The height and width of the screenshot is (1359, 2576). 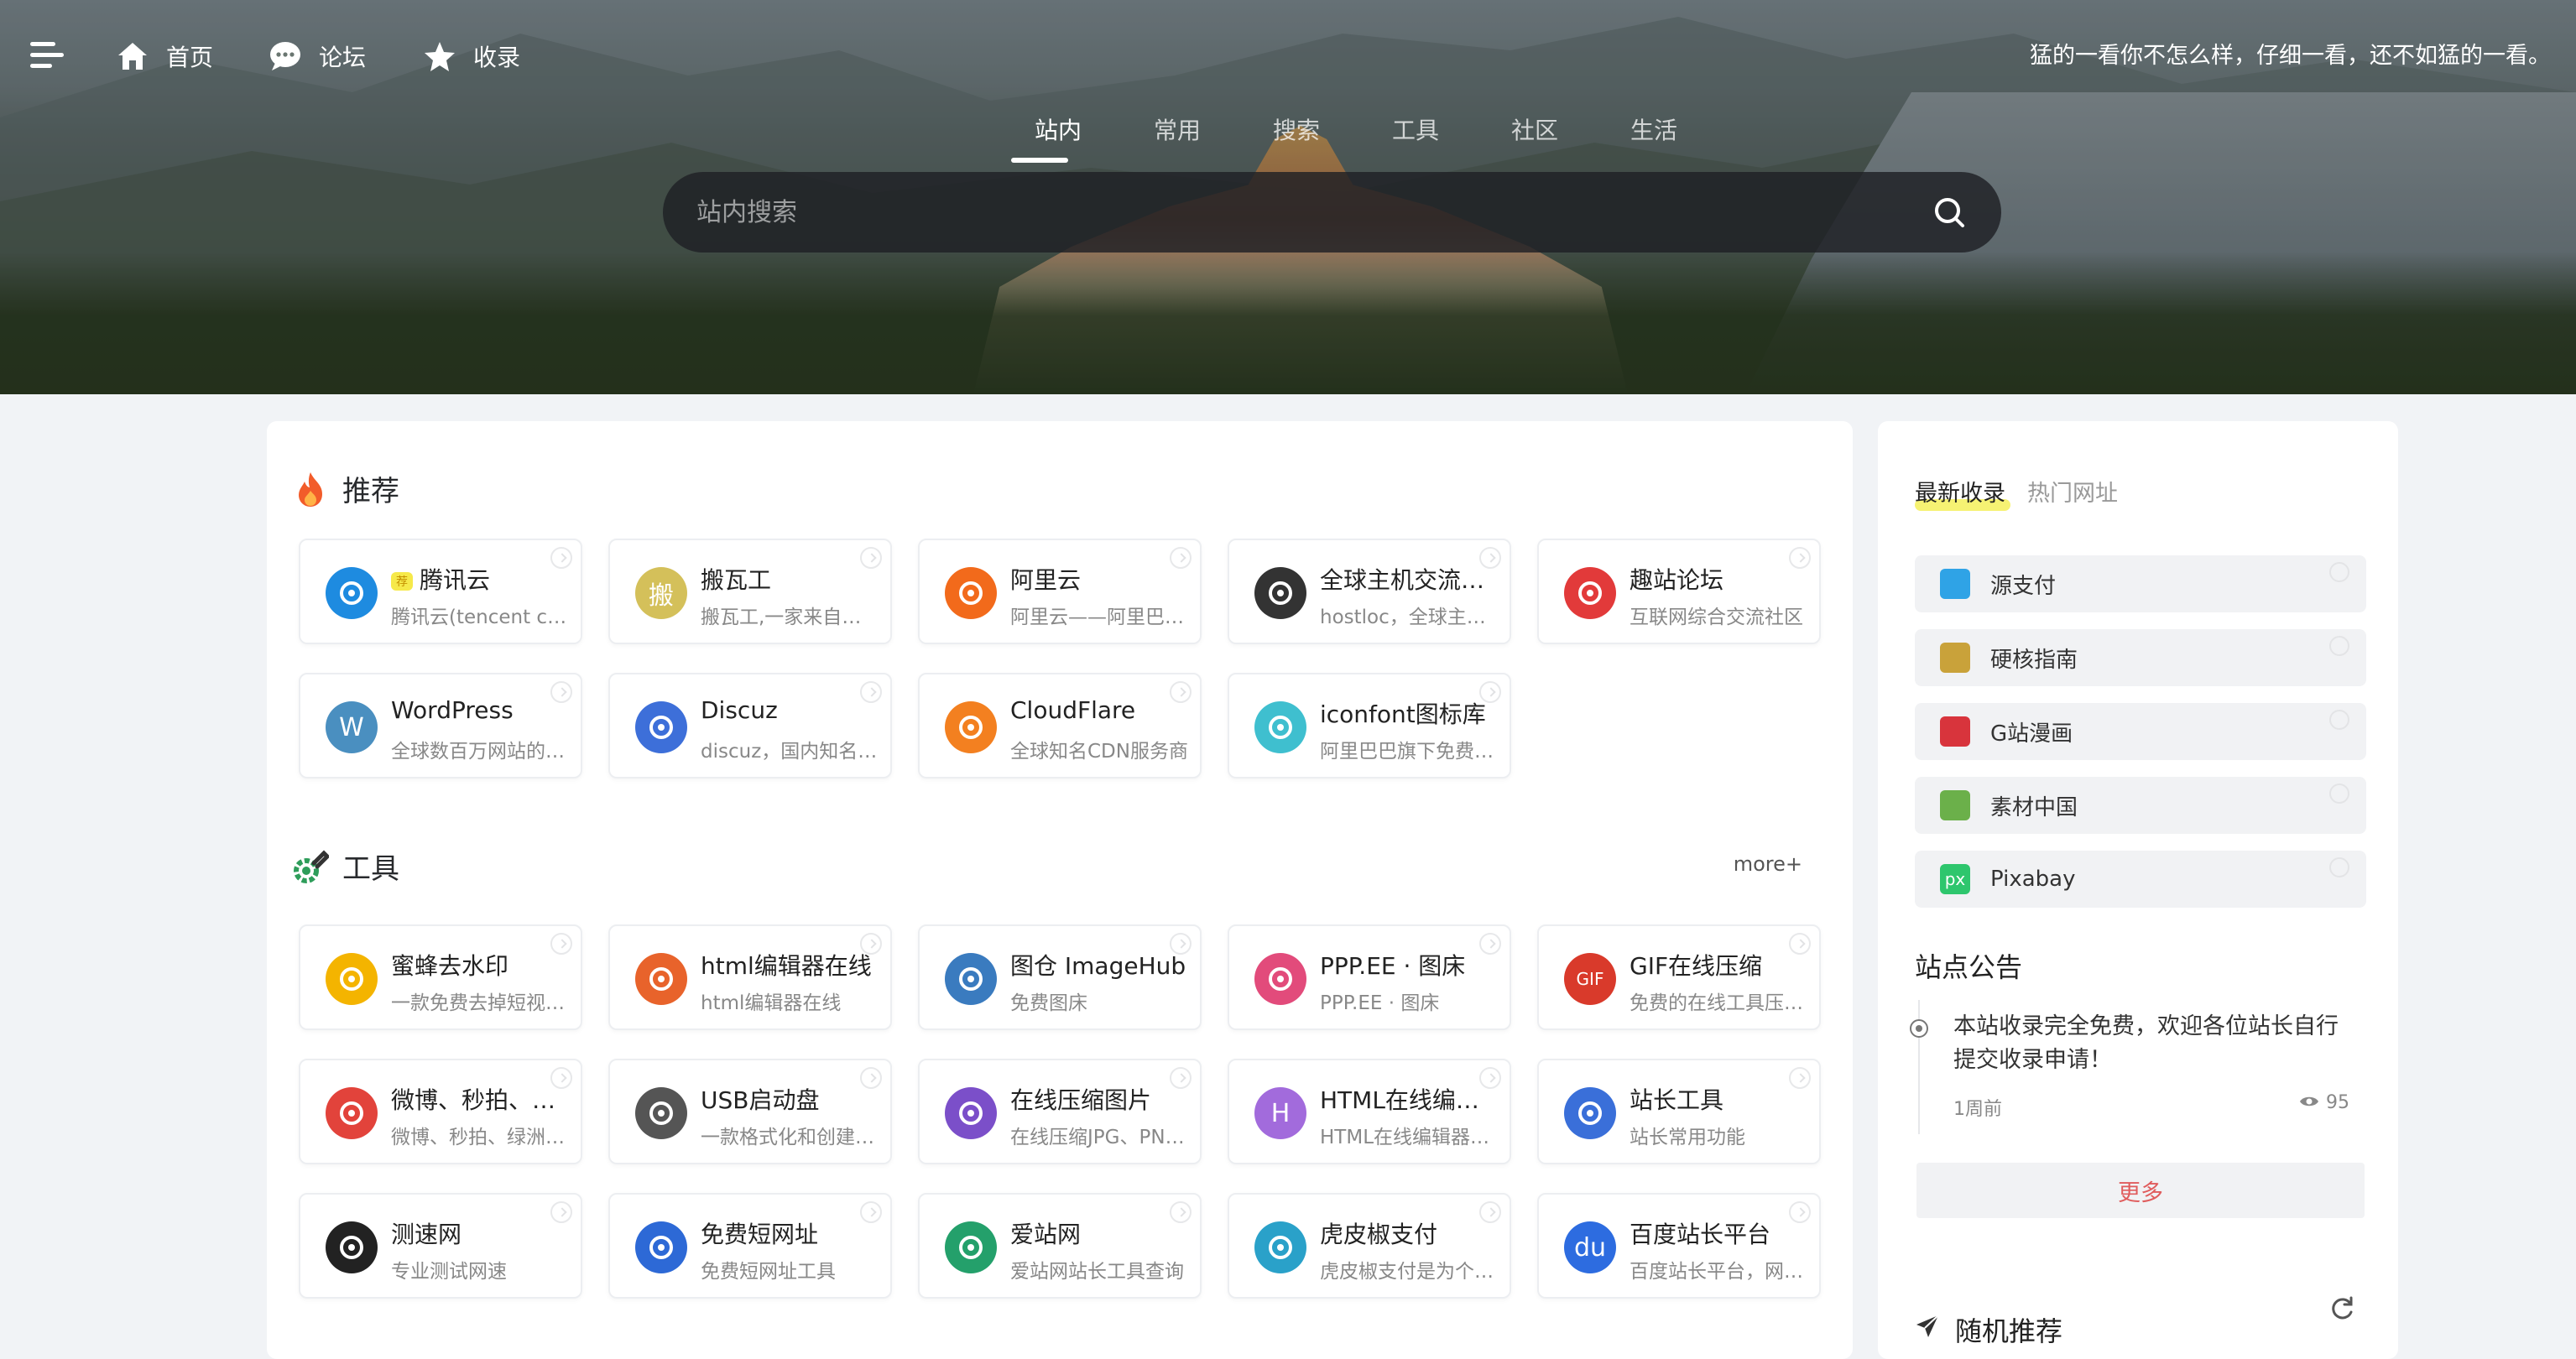 I want to click on latest-item-label: 硬核指南, so click(x=2034, y=660).